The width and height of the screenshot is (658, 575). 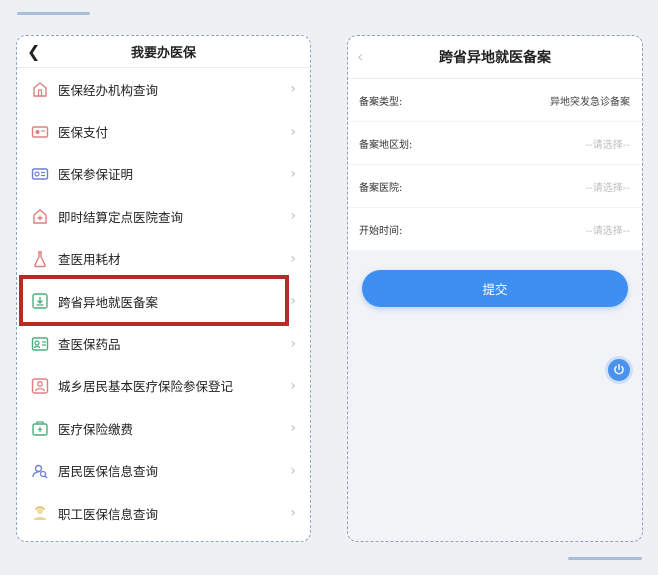 What do you see at coordinates (53, 13) in the screenshot?
I see `decorative-line-top` at bounding box center [53, 13].